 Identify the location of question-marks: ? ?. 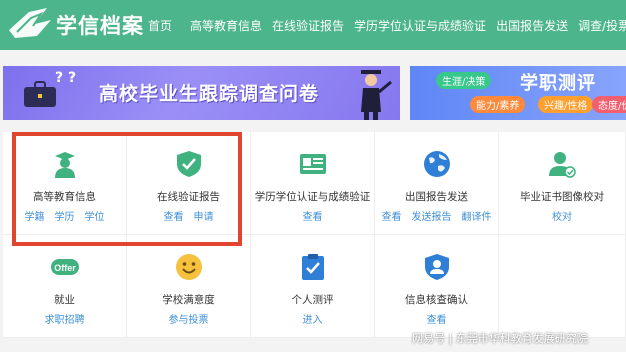
(66, 78).